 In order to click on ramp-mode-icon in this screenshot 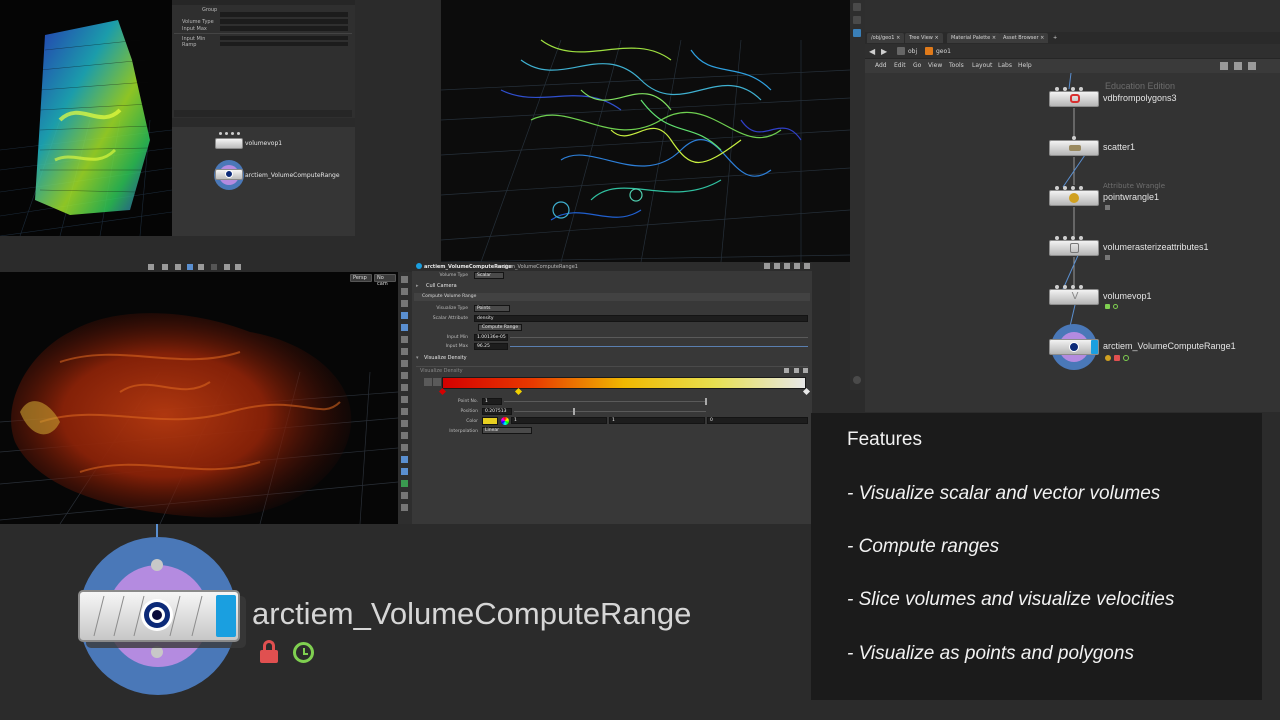, I will do `click(428, 382)`.